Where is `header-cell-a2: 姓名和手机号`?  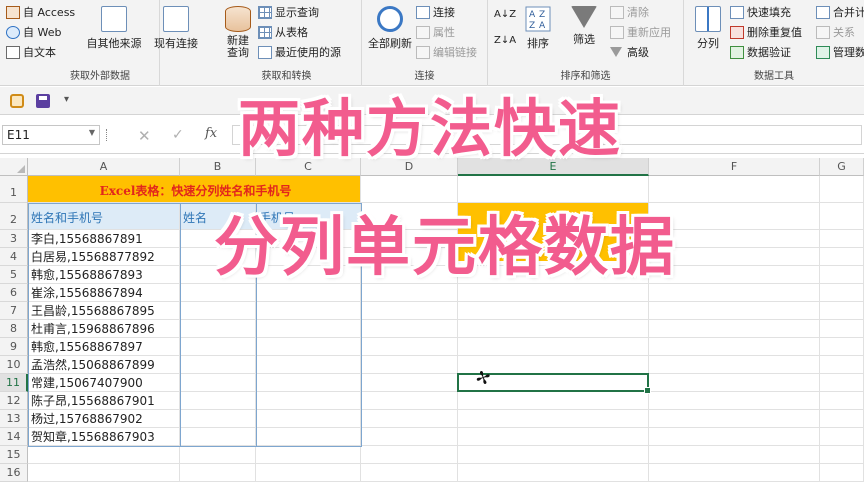 header-cell-a2: 姓名和手机号 is located at coordinates (104, 216).